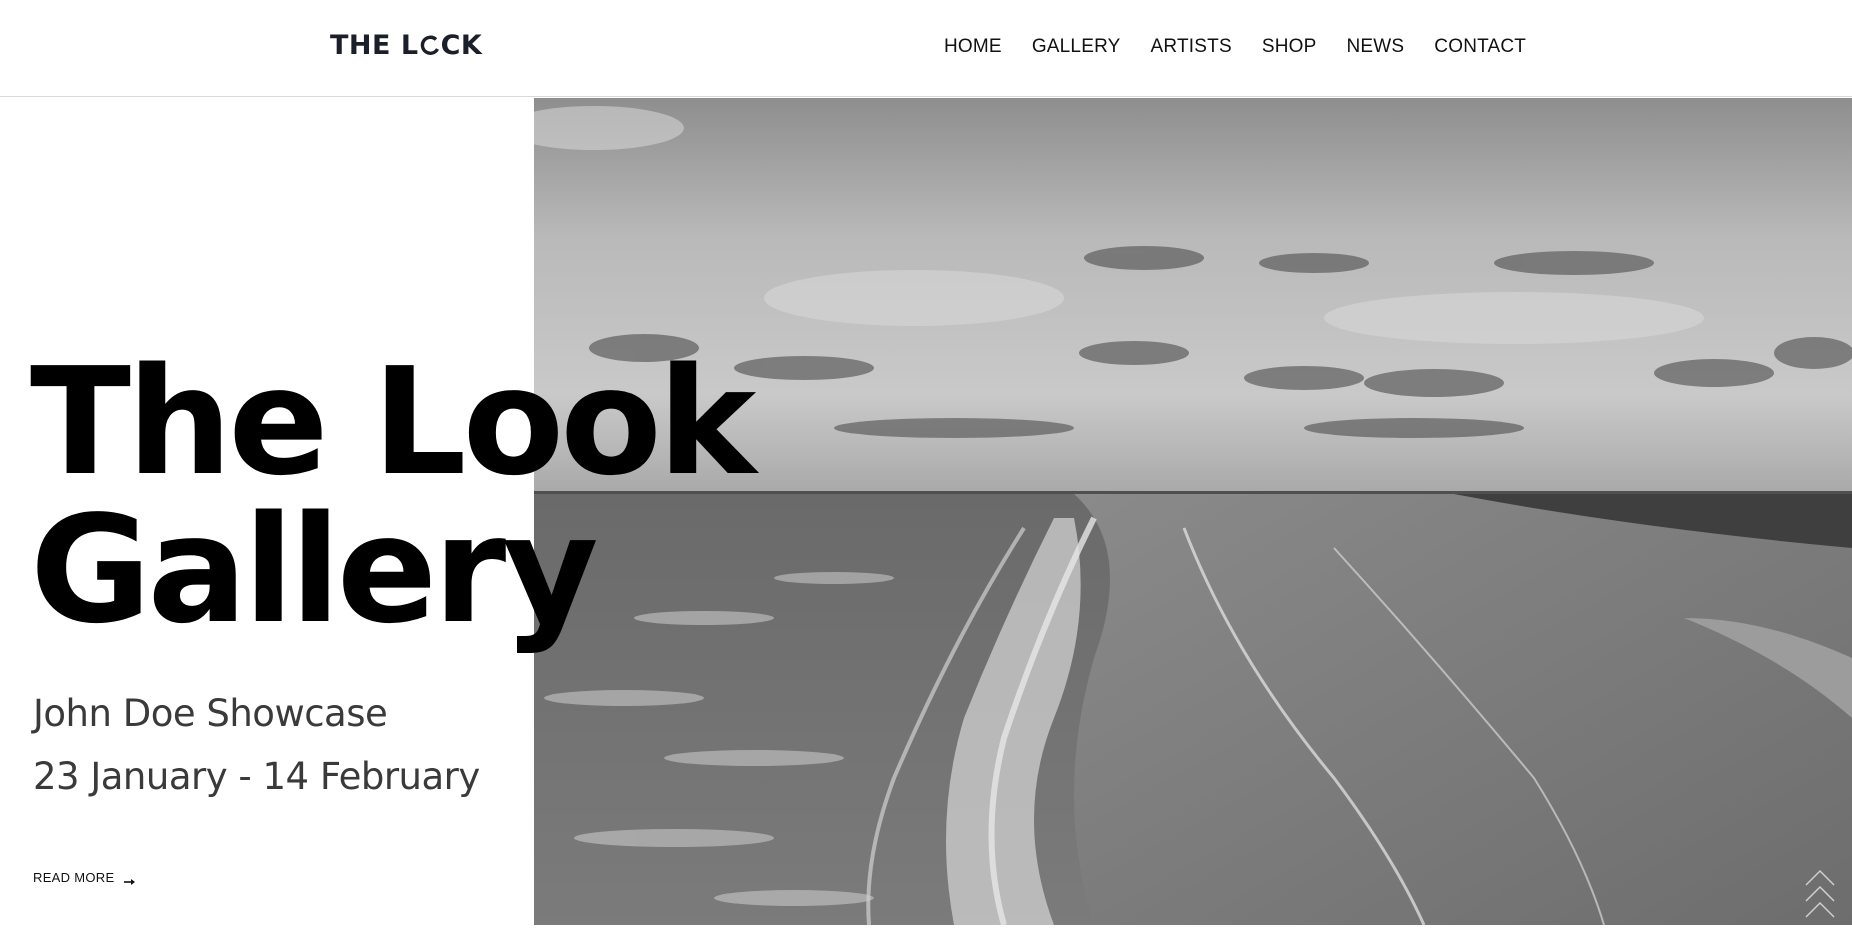 Image resolution: width=1852 pixels, height=930 pixels. I want to click on hero-dates: 23 January - 14 February, so click(256, 776).